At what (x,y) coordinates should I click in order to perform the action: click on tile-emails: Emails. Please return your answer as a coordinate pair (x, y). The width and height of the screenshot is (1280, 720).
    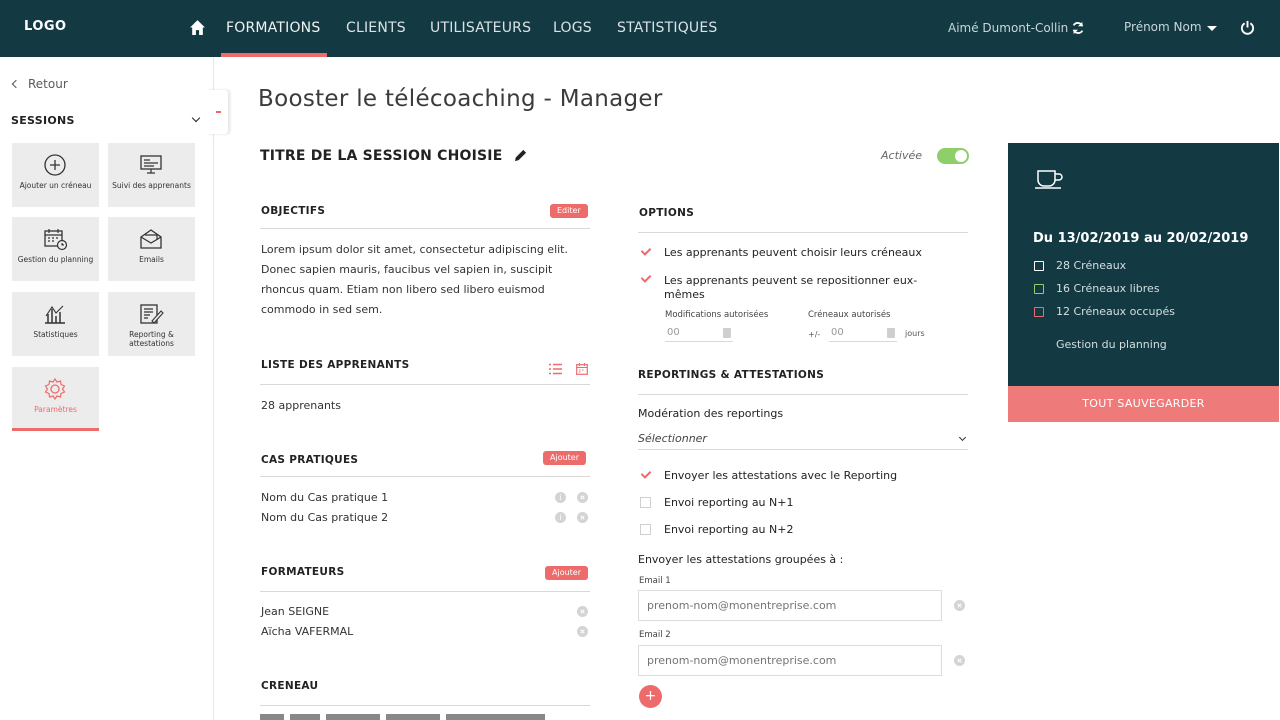
    Looking at the image, I should click on (151, 249).